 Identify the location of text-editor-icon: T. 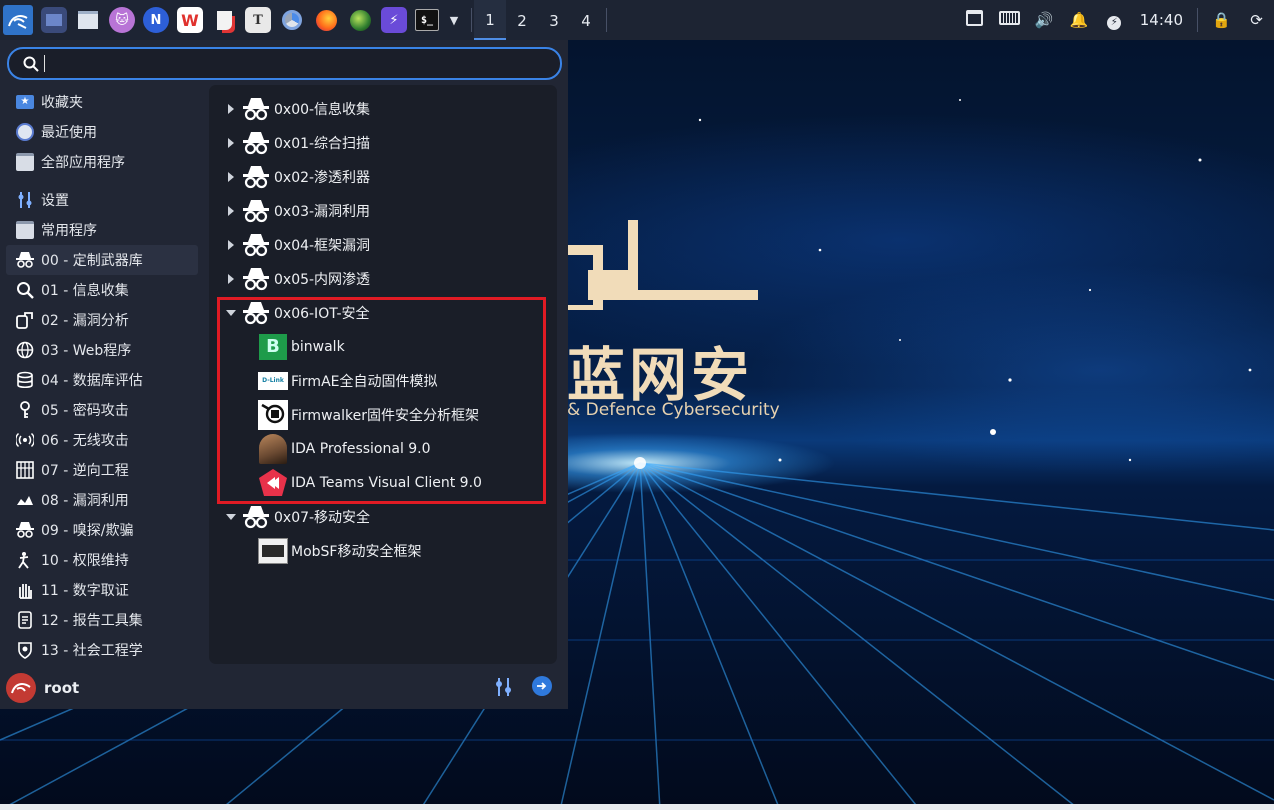
(258, 20).